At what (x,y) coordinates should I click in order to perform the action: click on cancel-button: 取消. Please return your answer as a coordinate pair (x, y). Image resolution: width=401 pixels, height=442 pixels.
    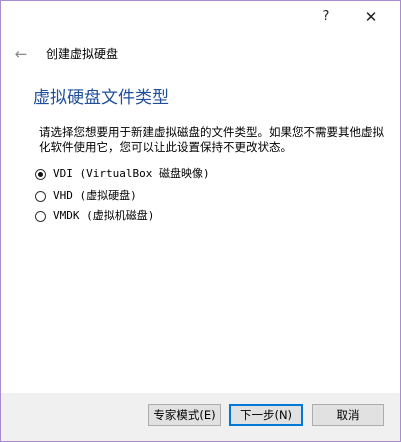
    Looking at the image, I should click on (348, 415).